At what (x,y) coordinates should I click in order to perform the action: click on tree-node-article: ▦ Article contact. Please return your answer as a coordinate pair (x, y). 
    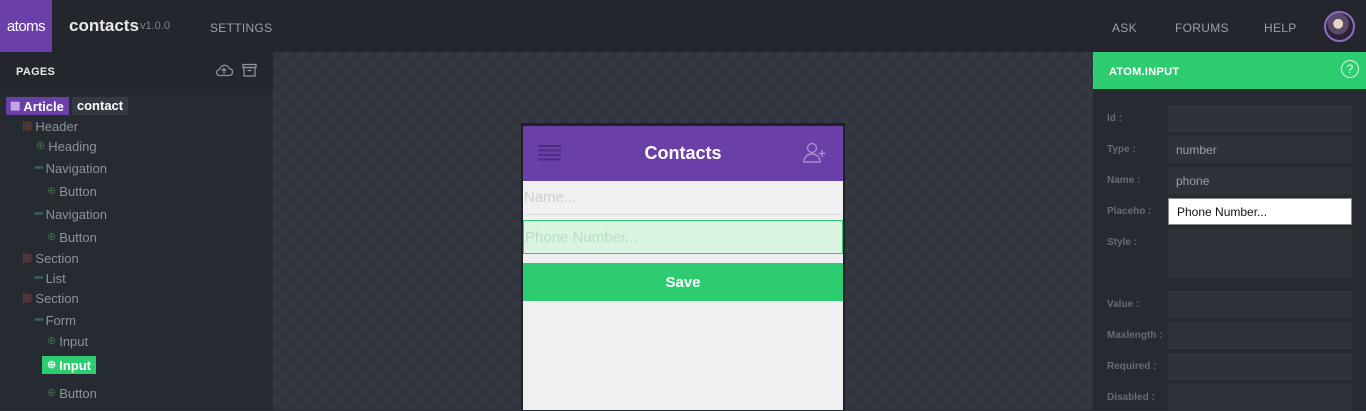
    Looking at the image, I should click on (67, 106).